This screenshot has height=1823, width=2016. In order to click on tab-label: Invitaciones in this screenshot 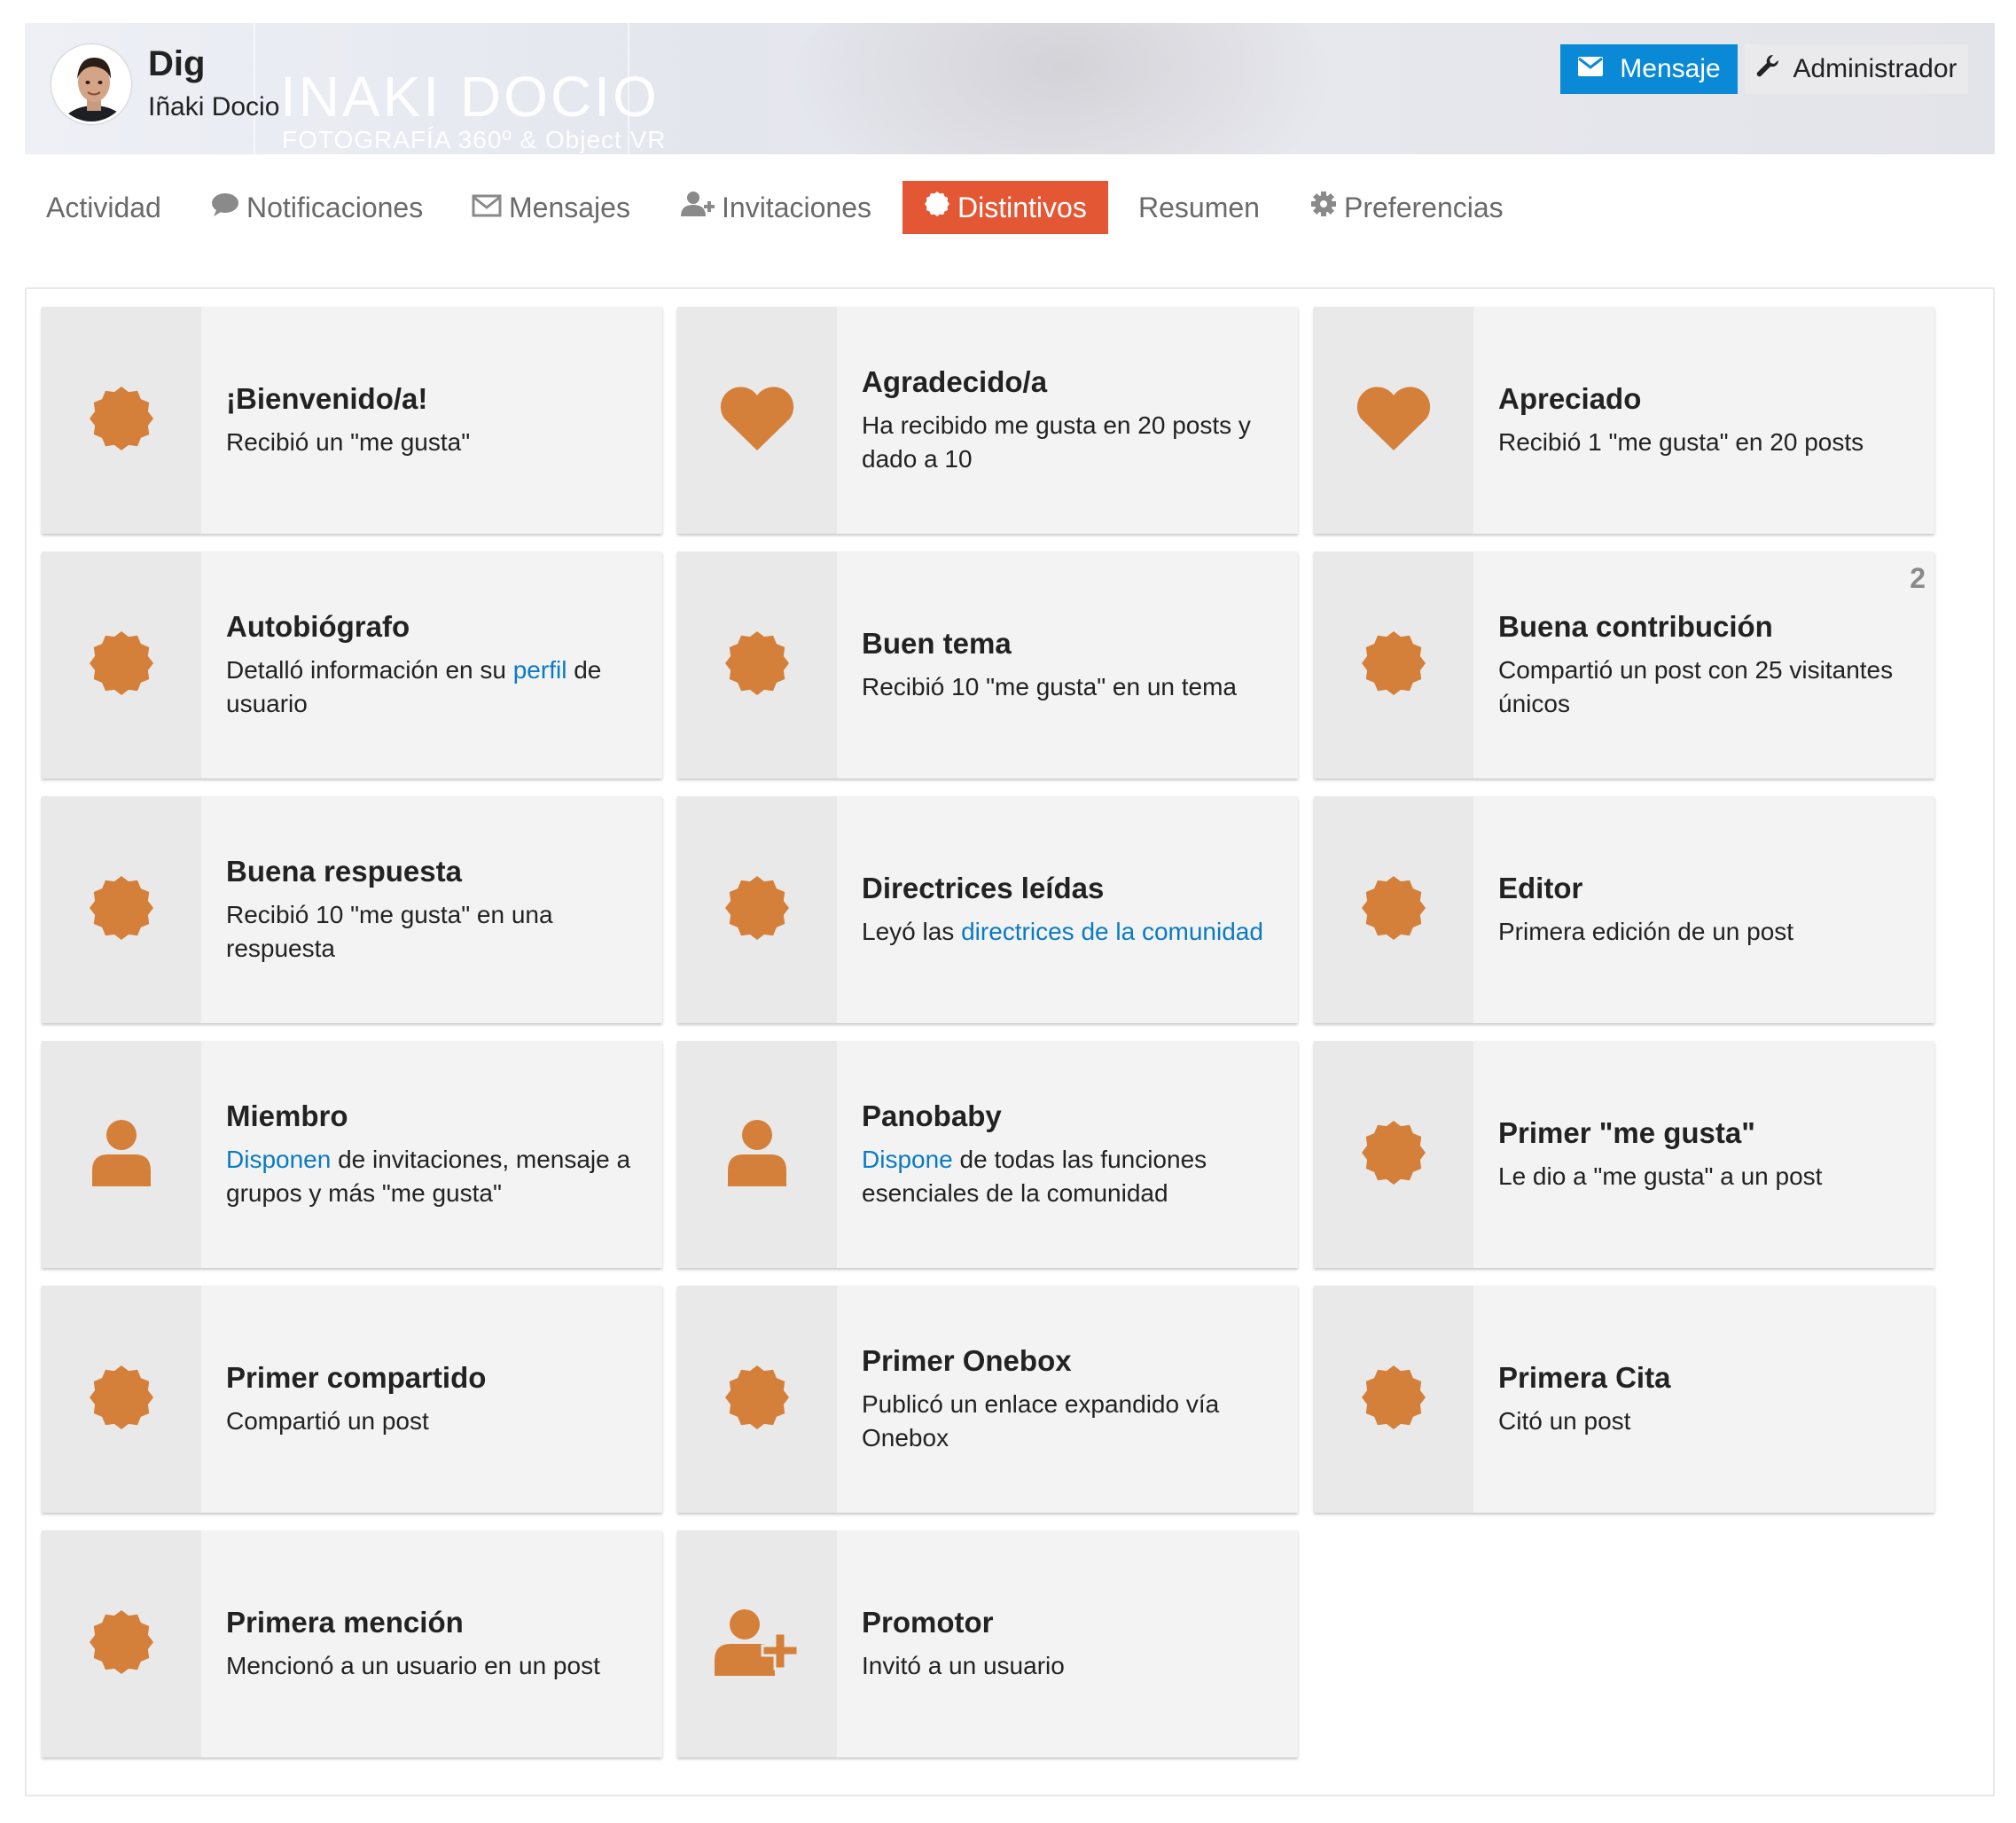, I will do `click(796, 207)`.